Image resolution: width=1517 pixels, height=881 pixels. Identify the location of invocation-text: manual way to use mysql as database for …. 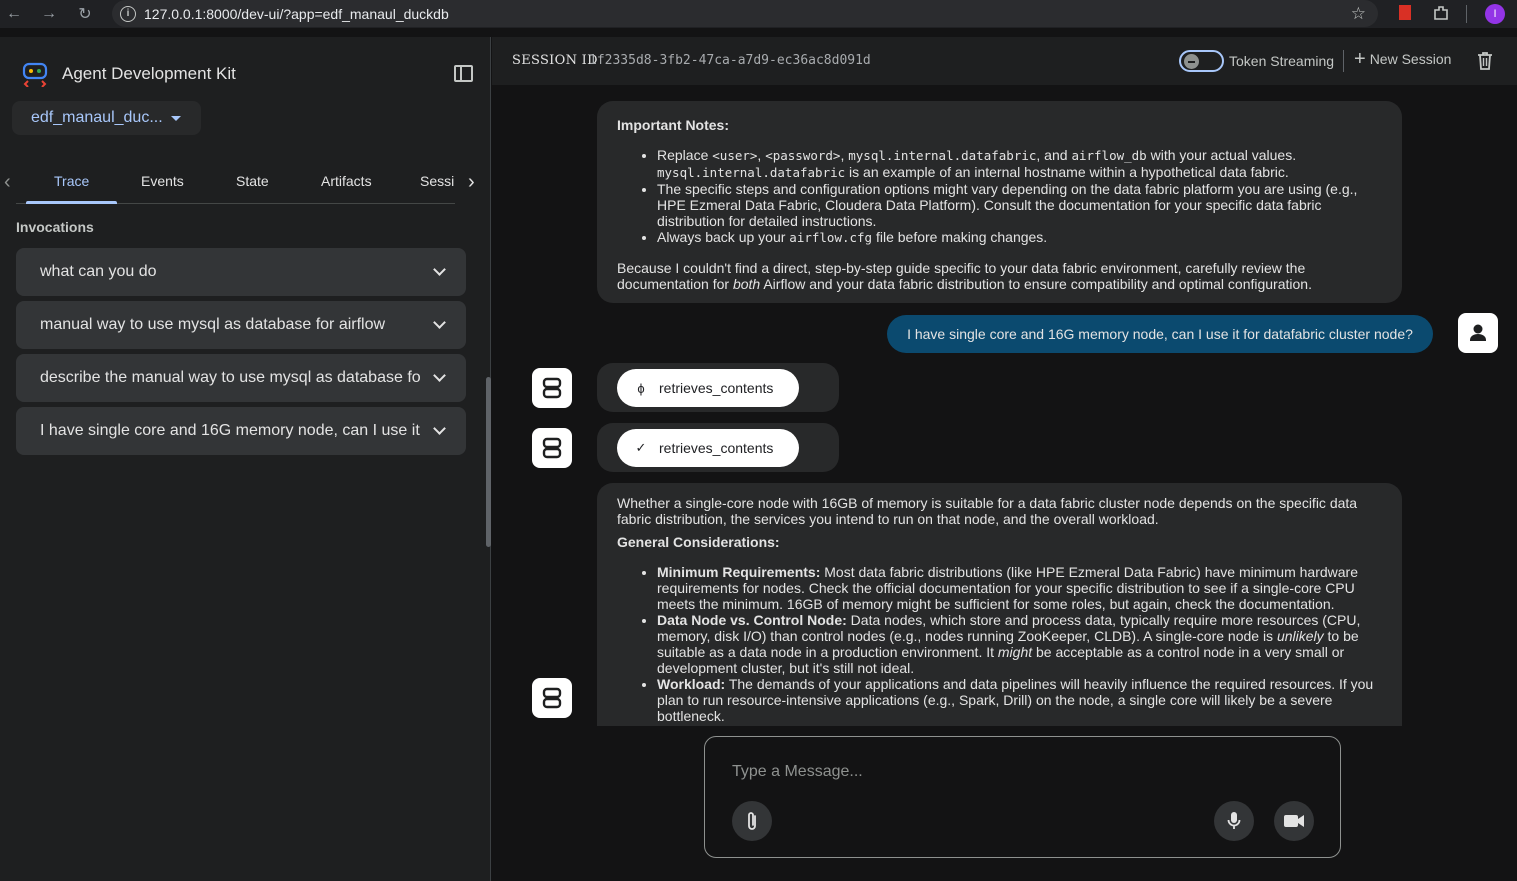
(213, 324).